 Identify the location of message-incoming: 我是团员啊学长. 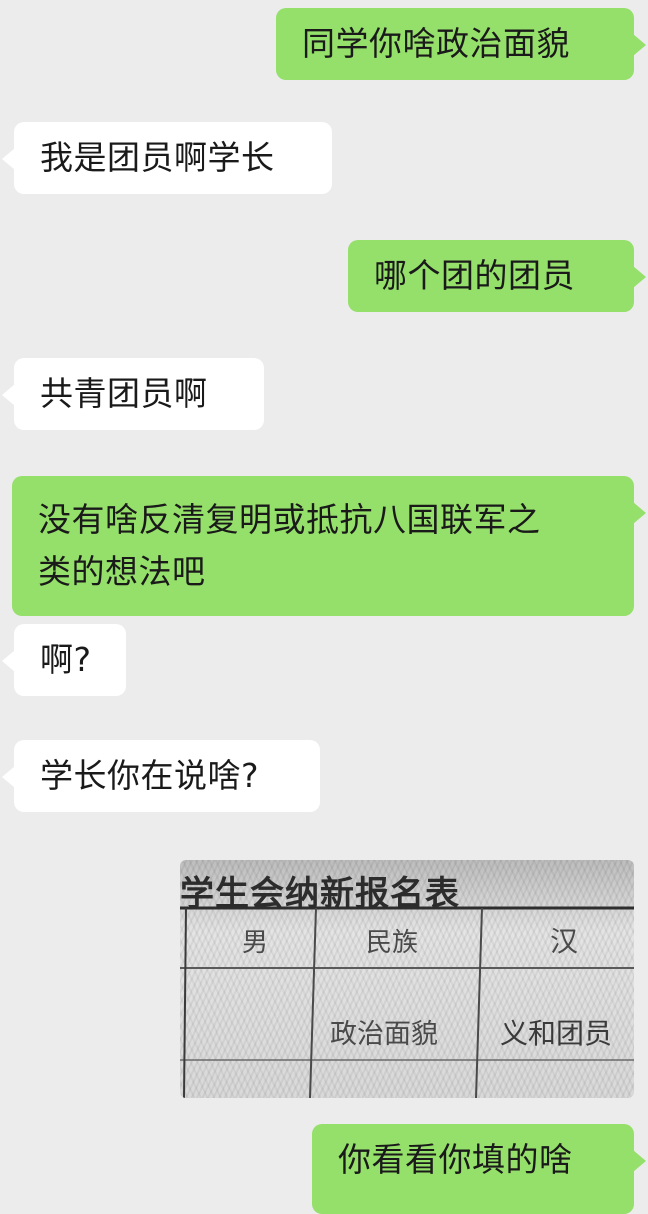
(167, 158).